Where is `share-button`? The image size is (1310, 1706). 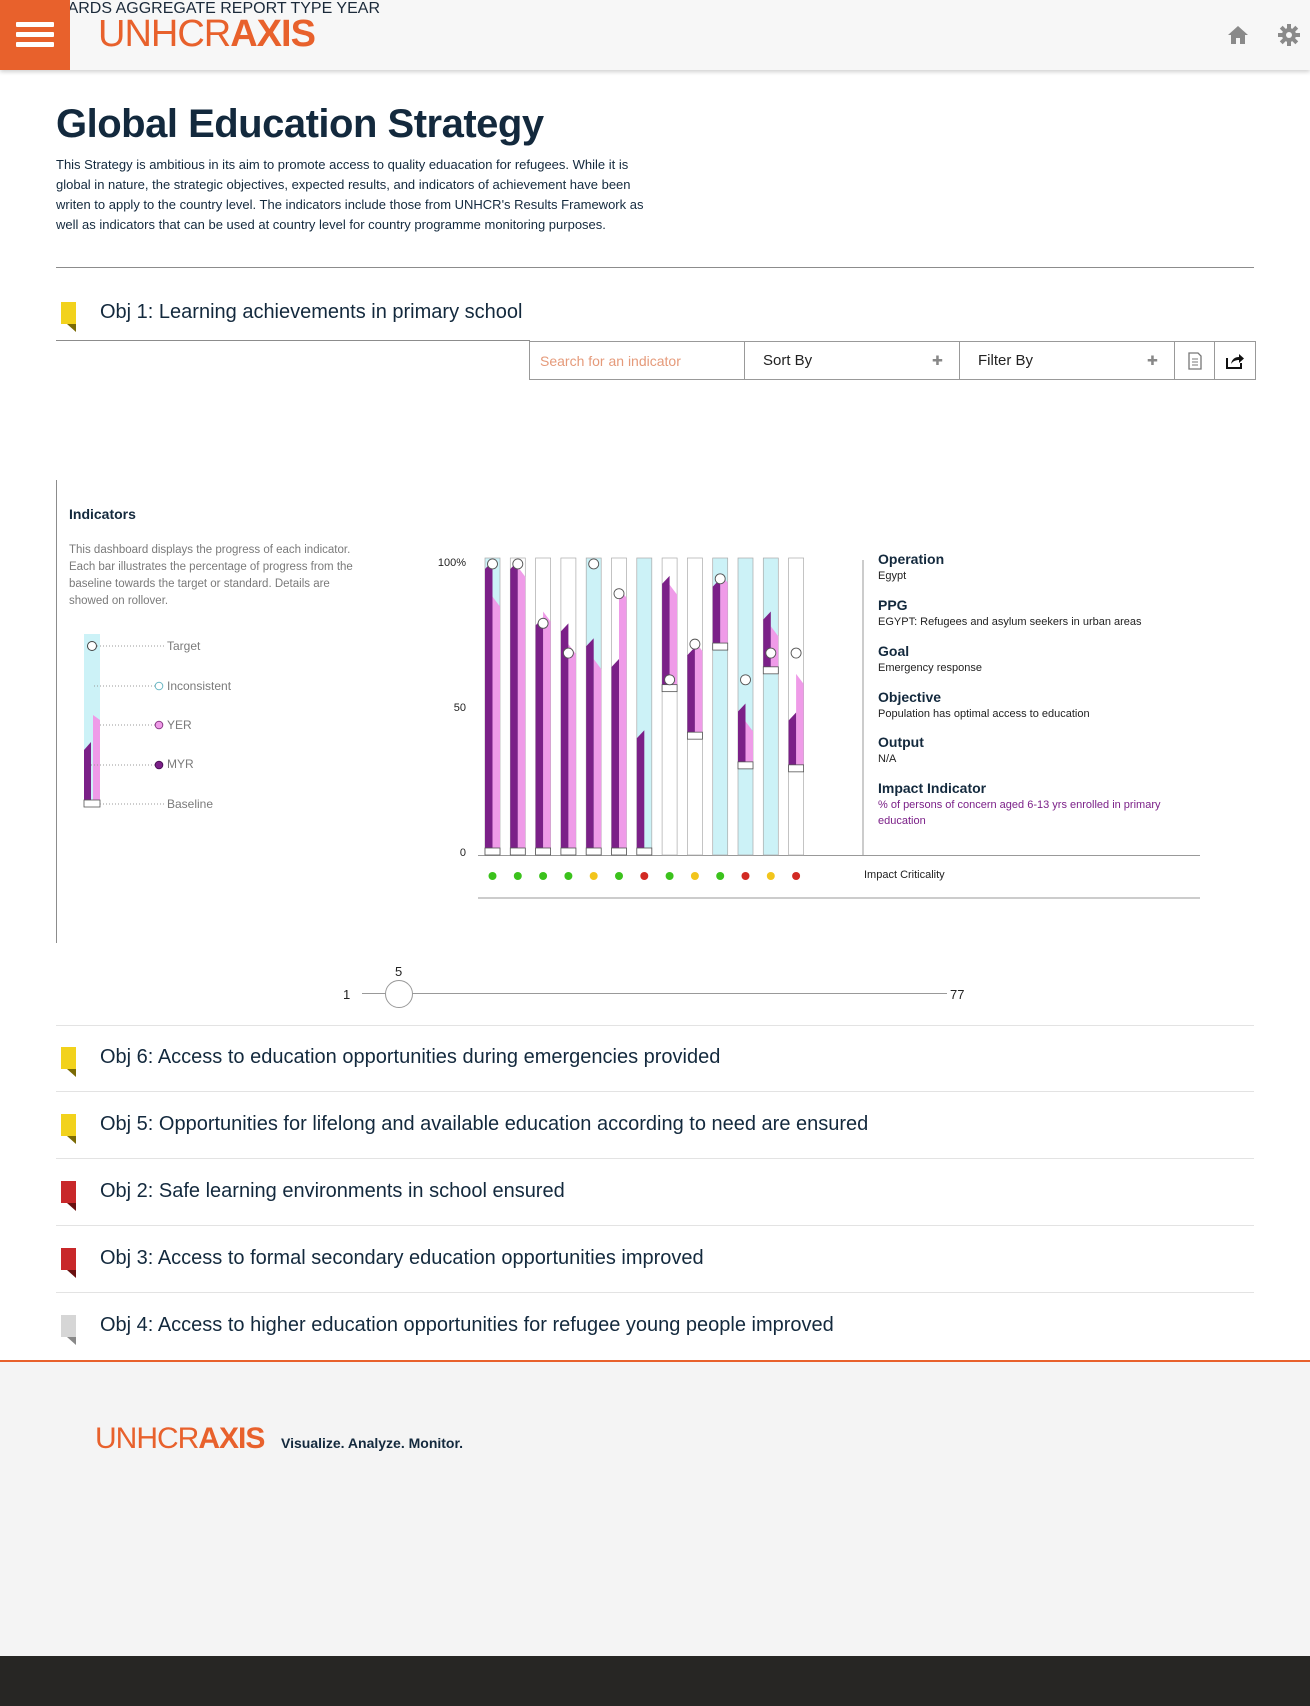
share-button is located at coordinates (1235, 360).